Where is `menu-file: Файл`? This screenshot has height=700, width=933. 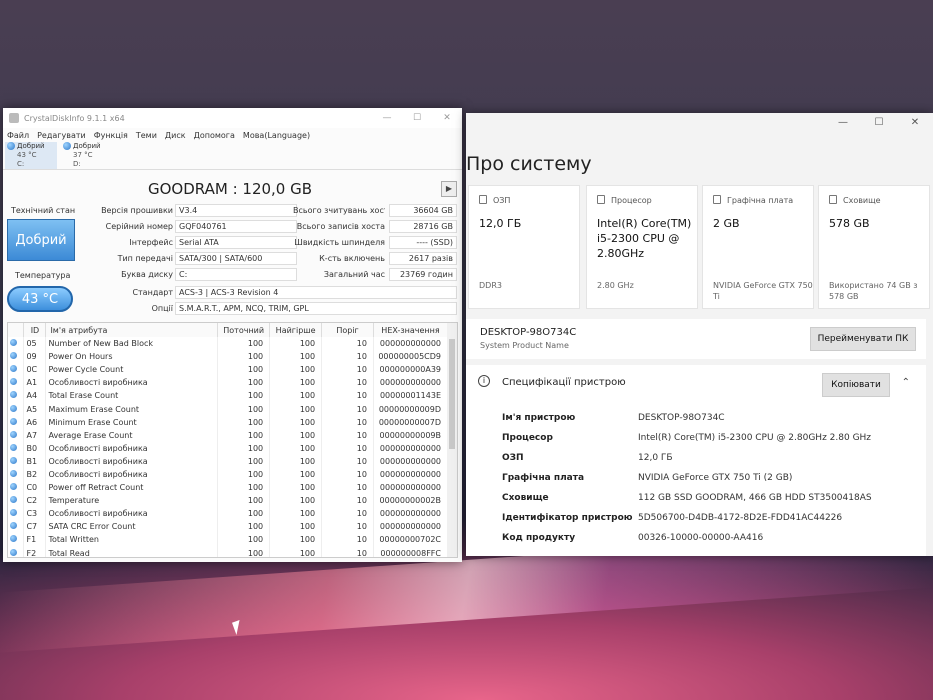
menu-file: Файл is located at coordinates (18, 135).